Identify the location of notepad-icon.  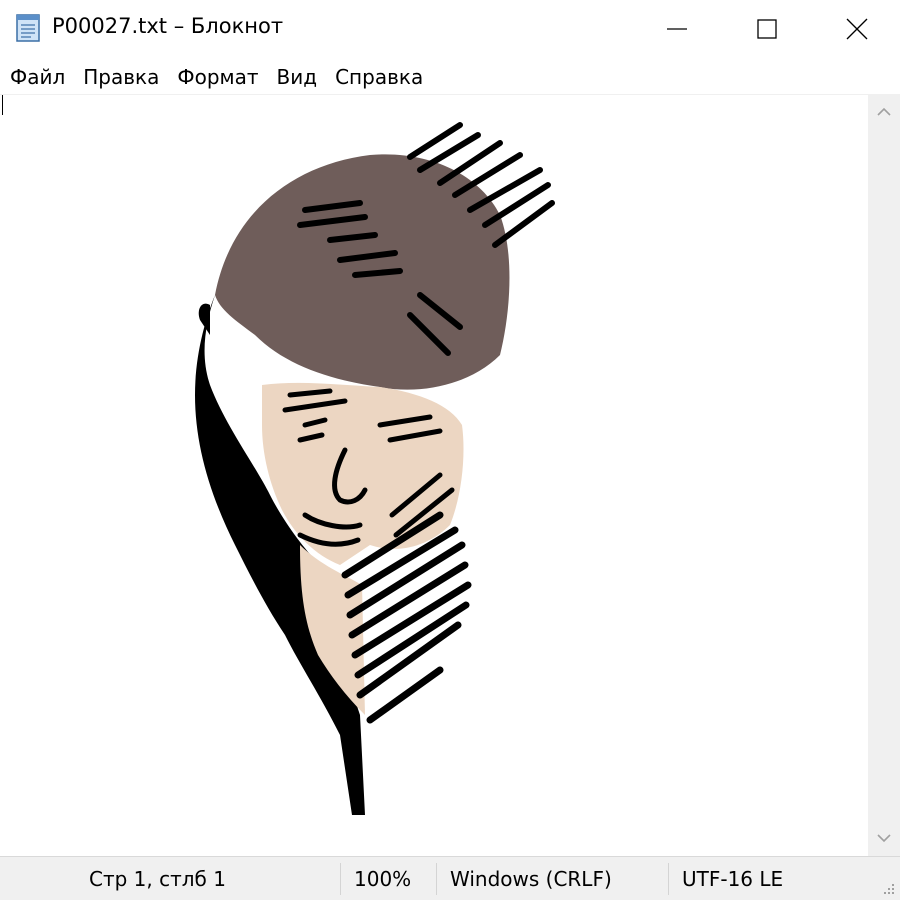
(28, 28).